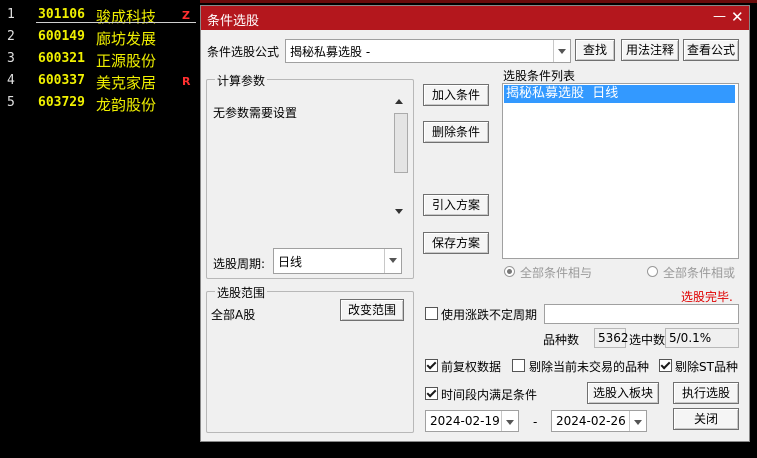 This screenshot has height=458, width=757. I want to click on import-plan-button: 引入方案, so click(456, 205).